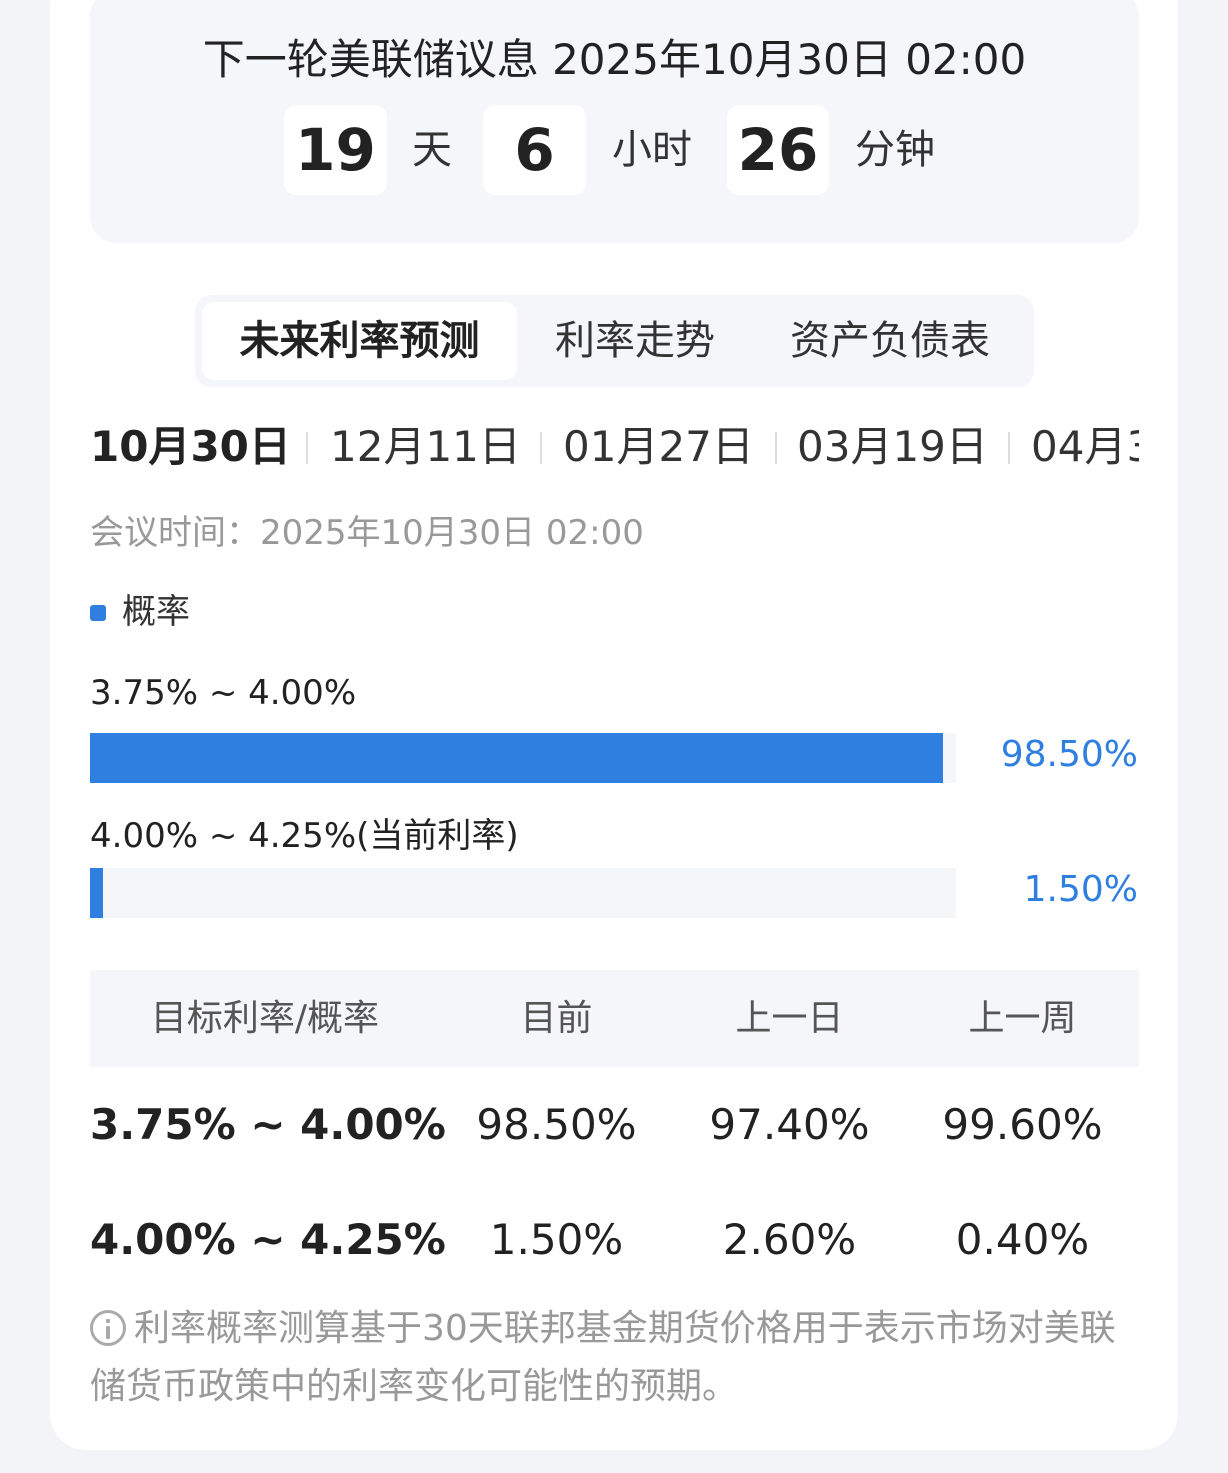  I want to click on bar-label-2: 4.00% ~ 4.25%(当前利率), so click(304, 836).